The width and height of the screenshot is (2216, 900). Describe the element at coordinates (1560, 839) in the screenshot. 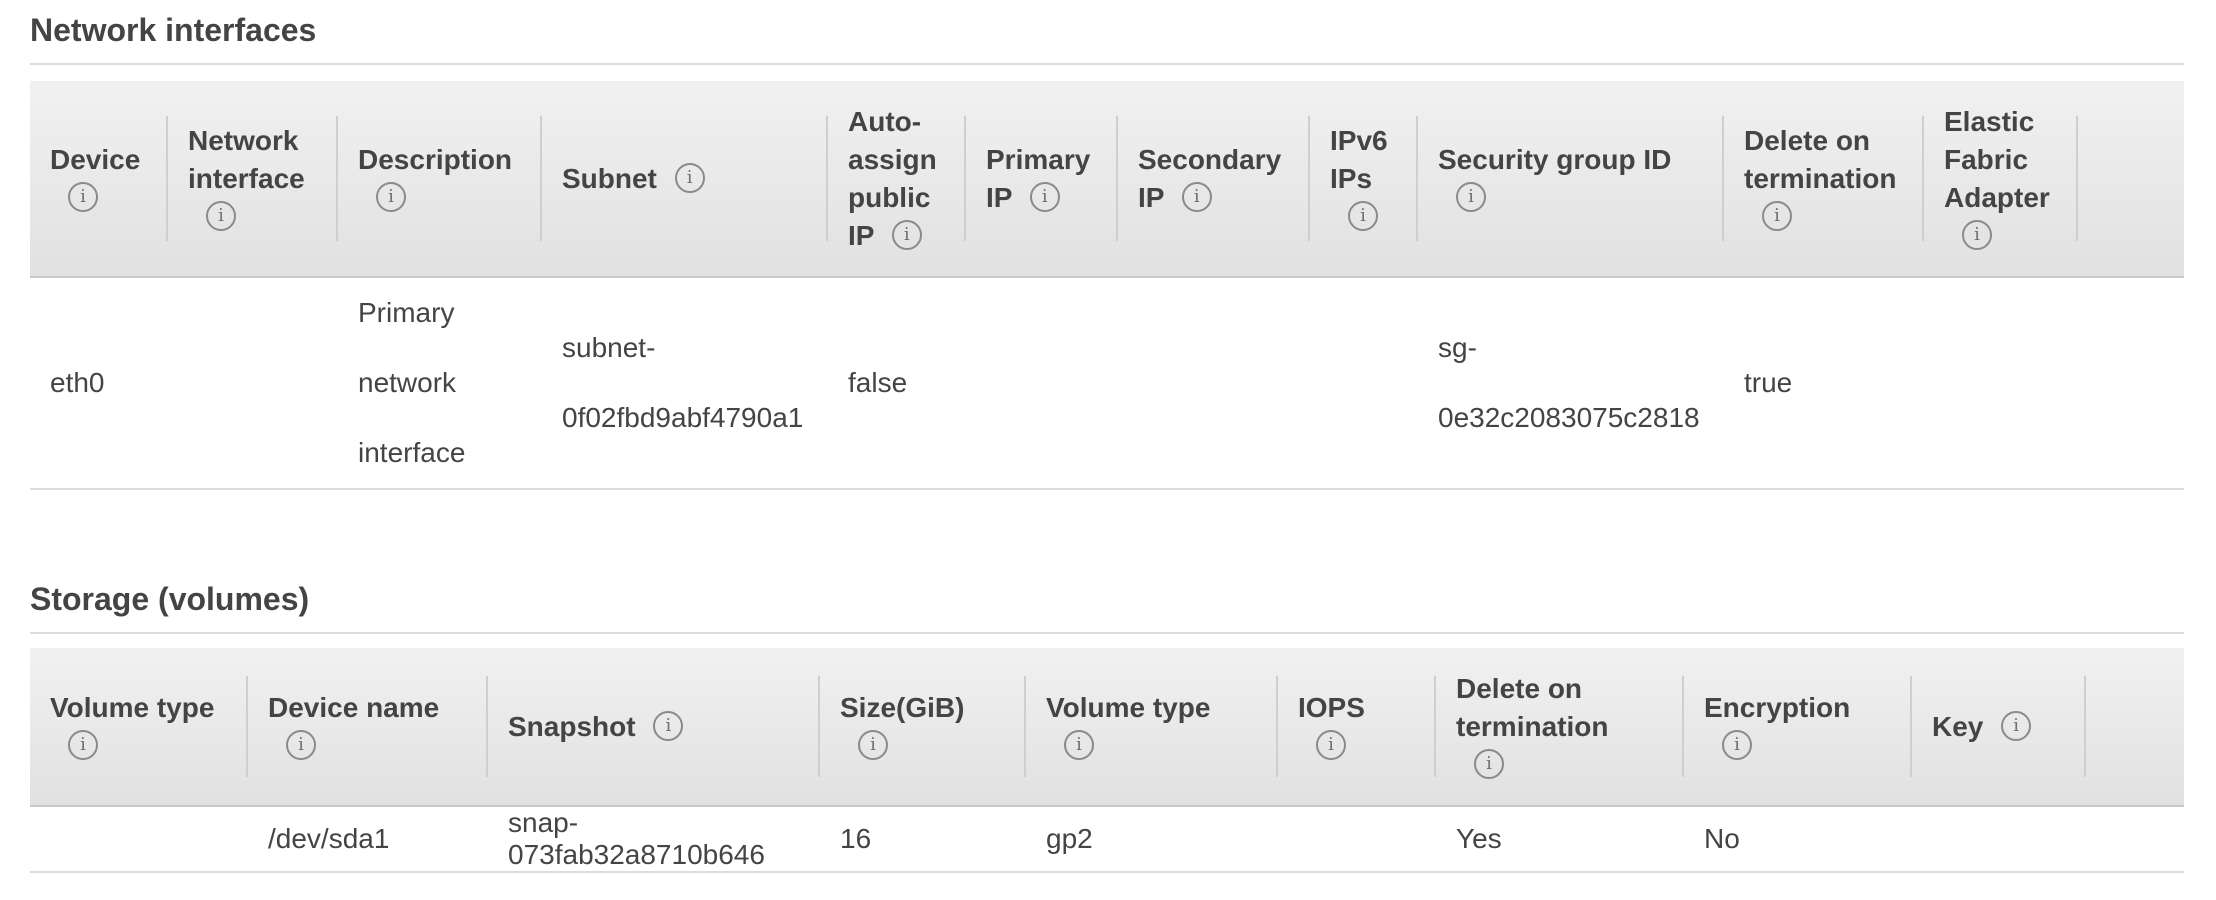

I see `cell-delete-on-termination: Yes` at that location.